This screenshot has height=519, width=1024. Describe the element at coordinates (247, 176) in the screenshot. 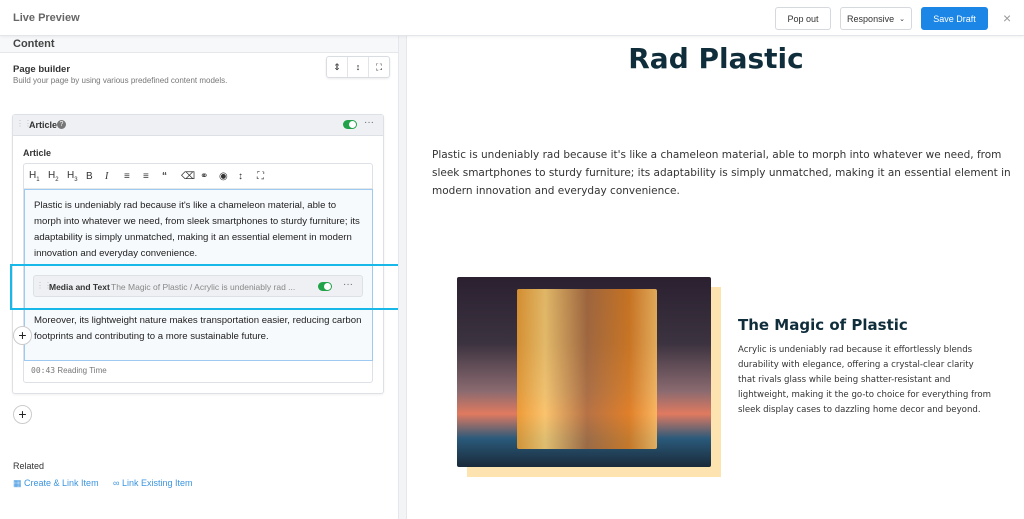

I see `line-height-icon: ↕` at that location.